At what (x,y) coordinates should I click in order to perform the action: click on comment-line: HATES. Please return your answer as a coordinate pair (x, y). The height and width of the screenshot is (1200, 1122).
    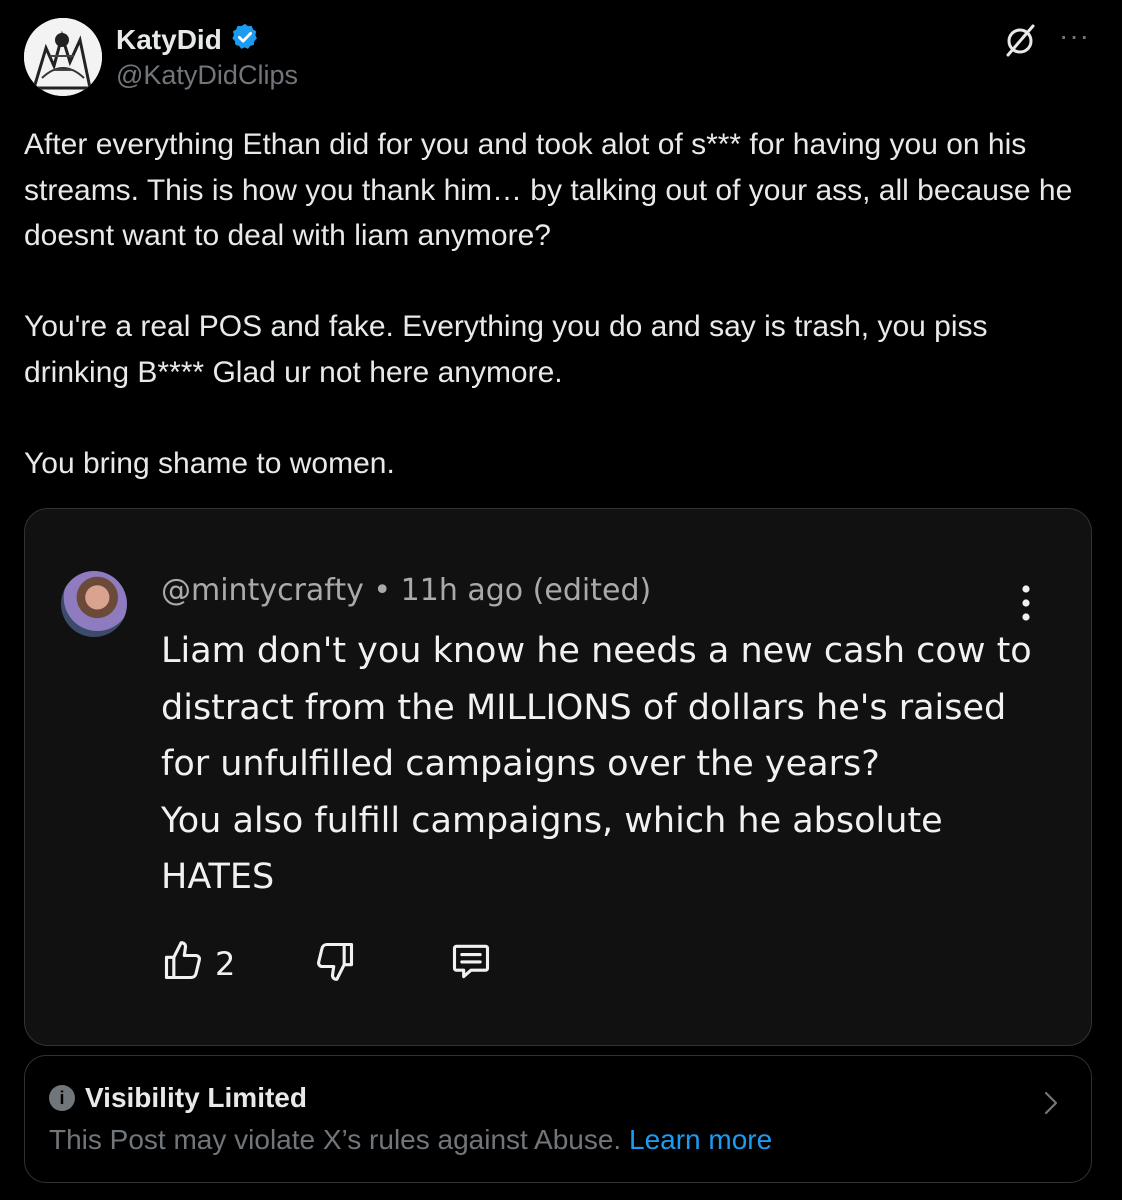
    Looking at the image, I should click on (218, 877).